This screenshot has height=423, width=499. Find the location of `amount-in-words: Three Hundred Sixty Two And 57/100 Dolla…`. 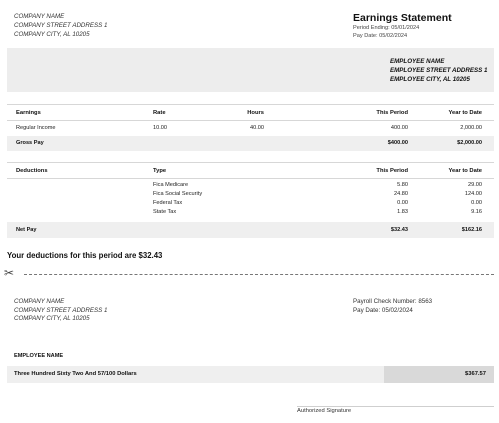

amount-in-words: Three Hundred Sixty Two And 57/100 Dolla… is located at coordinates (75, 374).